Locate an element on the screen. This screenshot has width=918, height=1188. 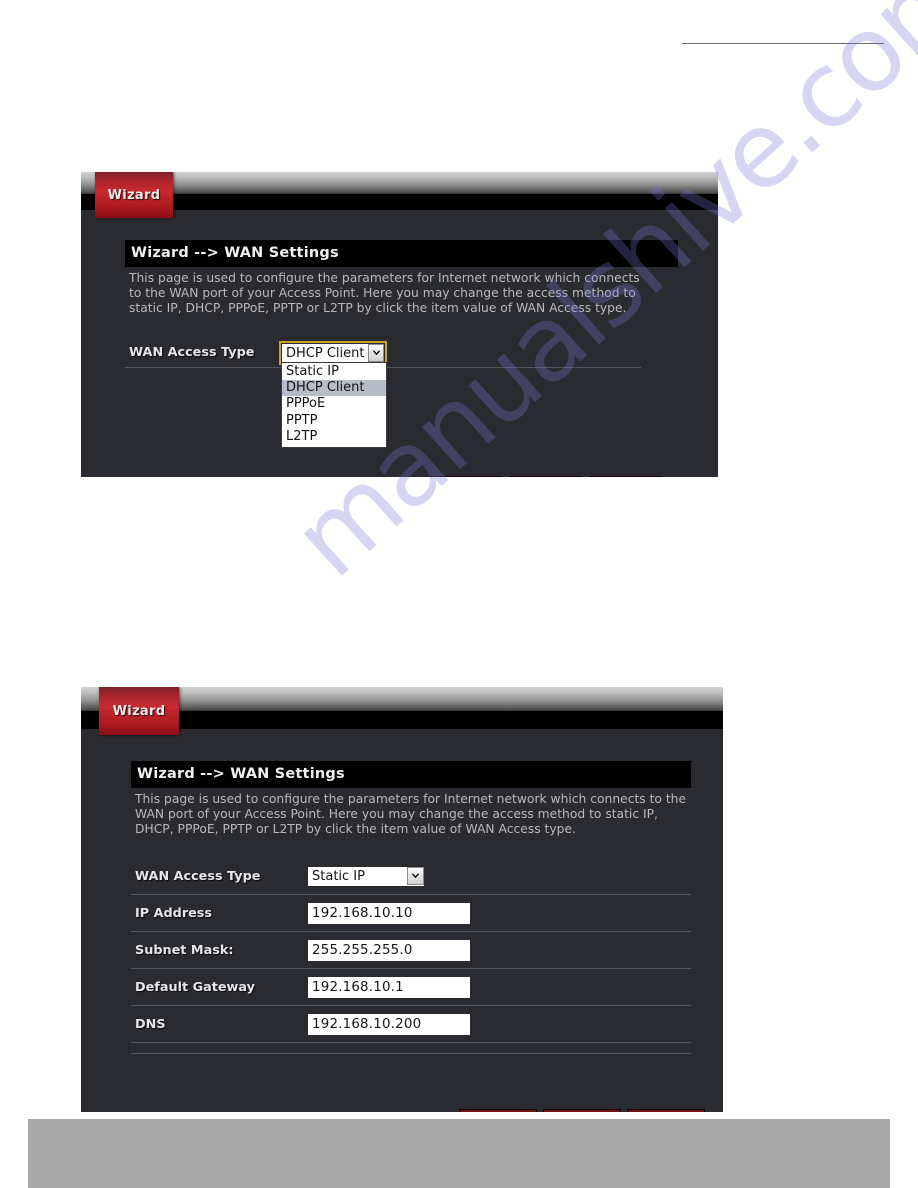
form-row-subnet-mask: Subnet Mask: 255.255.255.0 is located at coordinates (411, 951).